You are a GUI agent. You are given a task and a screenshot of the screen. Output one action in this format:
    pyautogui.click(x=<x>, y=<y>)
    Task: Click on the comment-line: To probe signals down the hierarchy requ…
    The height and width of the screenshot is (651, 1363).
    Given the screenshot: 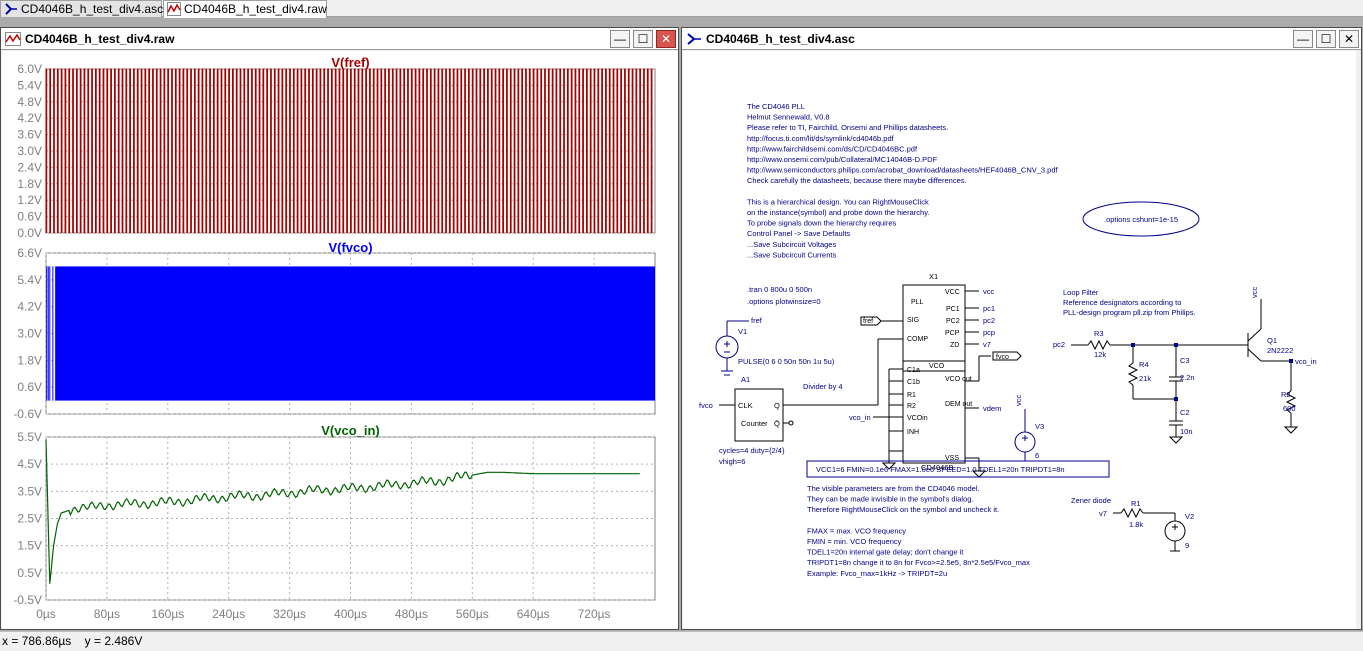 What is the action you would take?
    pyautogui.click(x=821, y=223)
    